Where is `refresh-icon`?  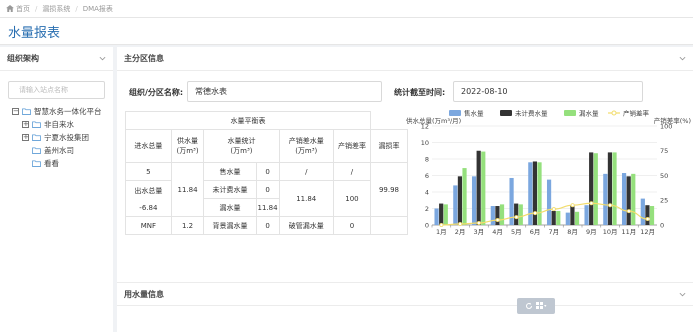 refresh-icon is located at coordinates (529, 306).